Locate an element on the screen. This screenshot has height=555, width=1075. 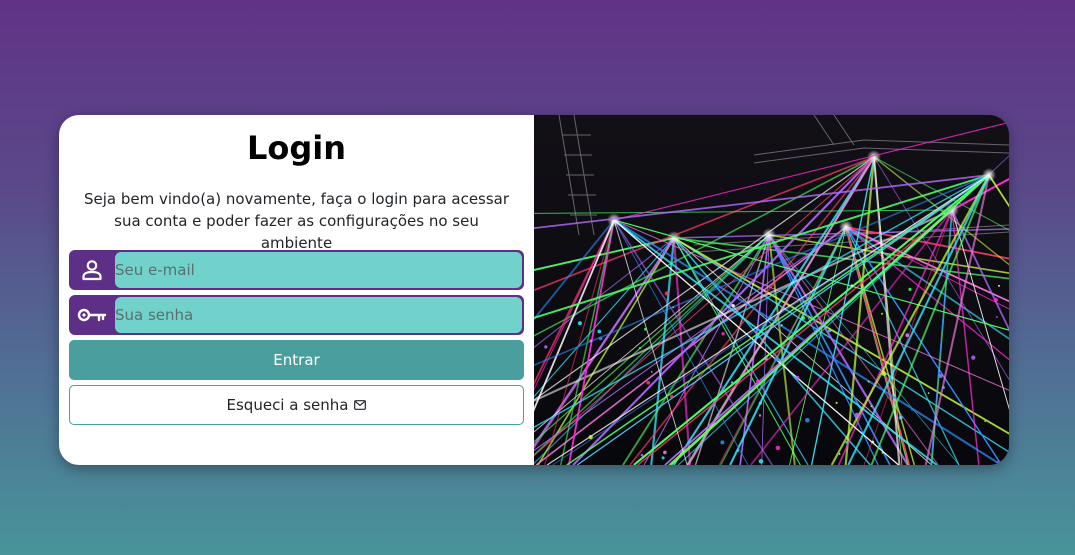
password-input is located at coordinates (318, 315).